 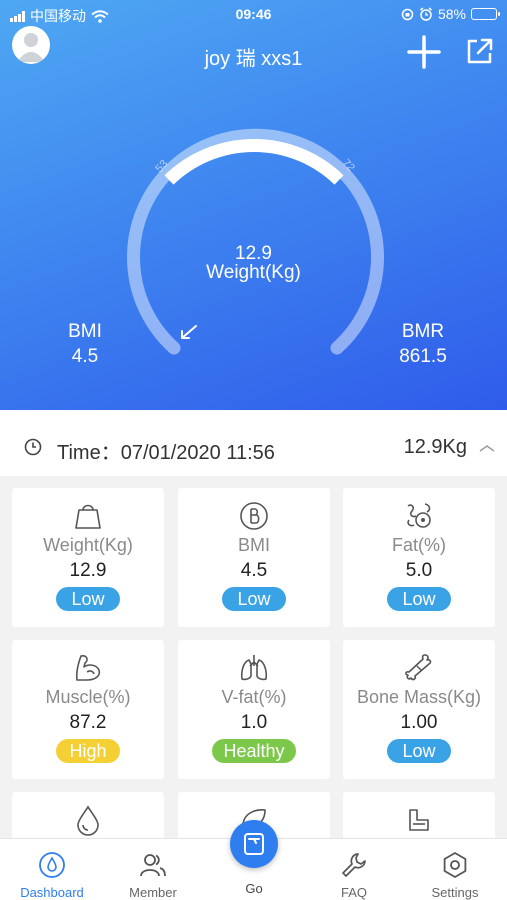 I want to click on metric-value: 1.00, so click(x=419, y=722).